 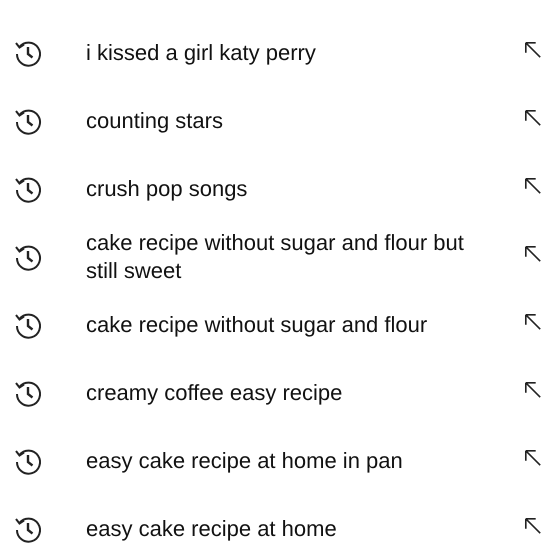 What do you see at coordinates (288, 121) in the screenshot?
I see `search-history-item: counting stars` at bounding box center [288, 121].